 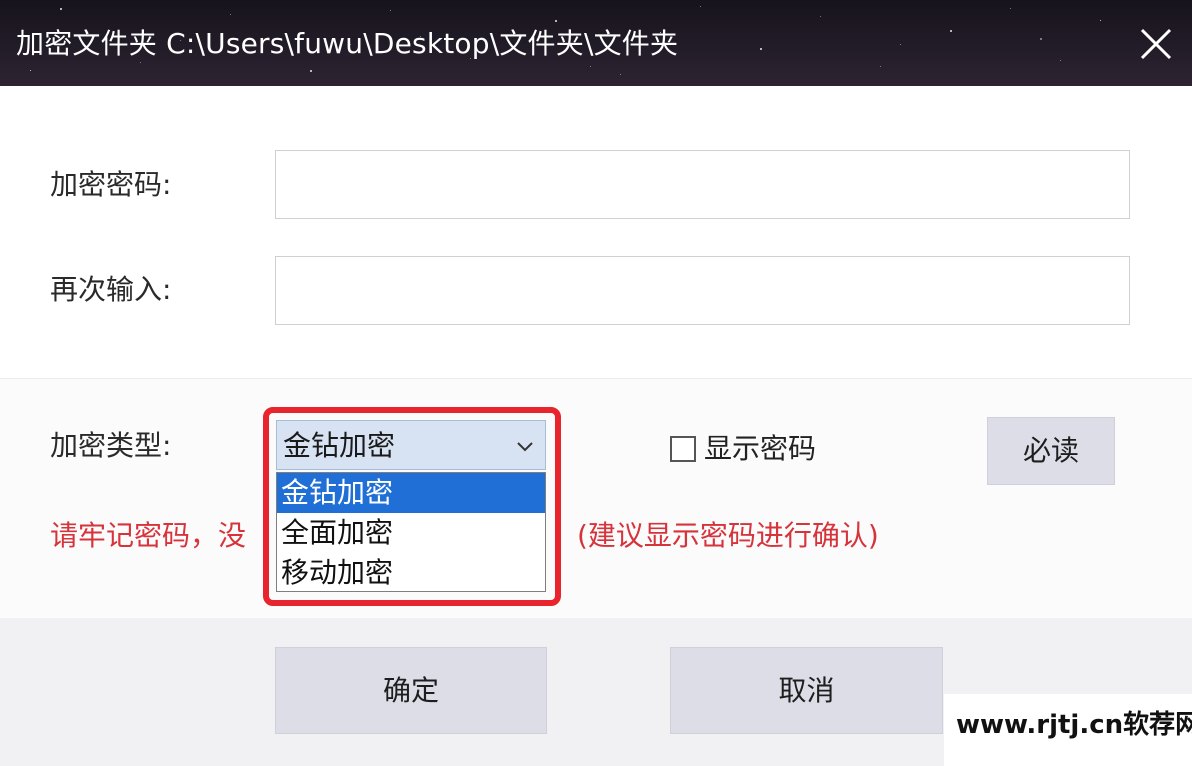 I want to click on close-button, so click(x=1156, y=44).